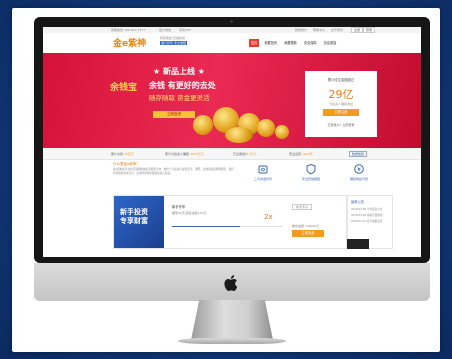 This screenshot has width=452, height=359. What do you see at coordinates (254, 43) in the screenshot?
I see `nav-home: 首页` at bounding box center [254, 43].